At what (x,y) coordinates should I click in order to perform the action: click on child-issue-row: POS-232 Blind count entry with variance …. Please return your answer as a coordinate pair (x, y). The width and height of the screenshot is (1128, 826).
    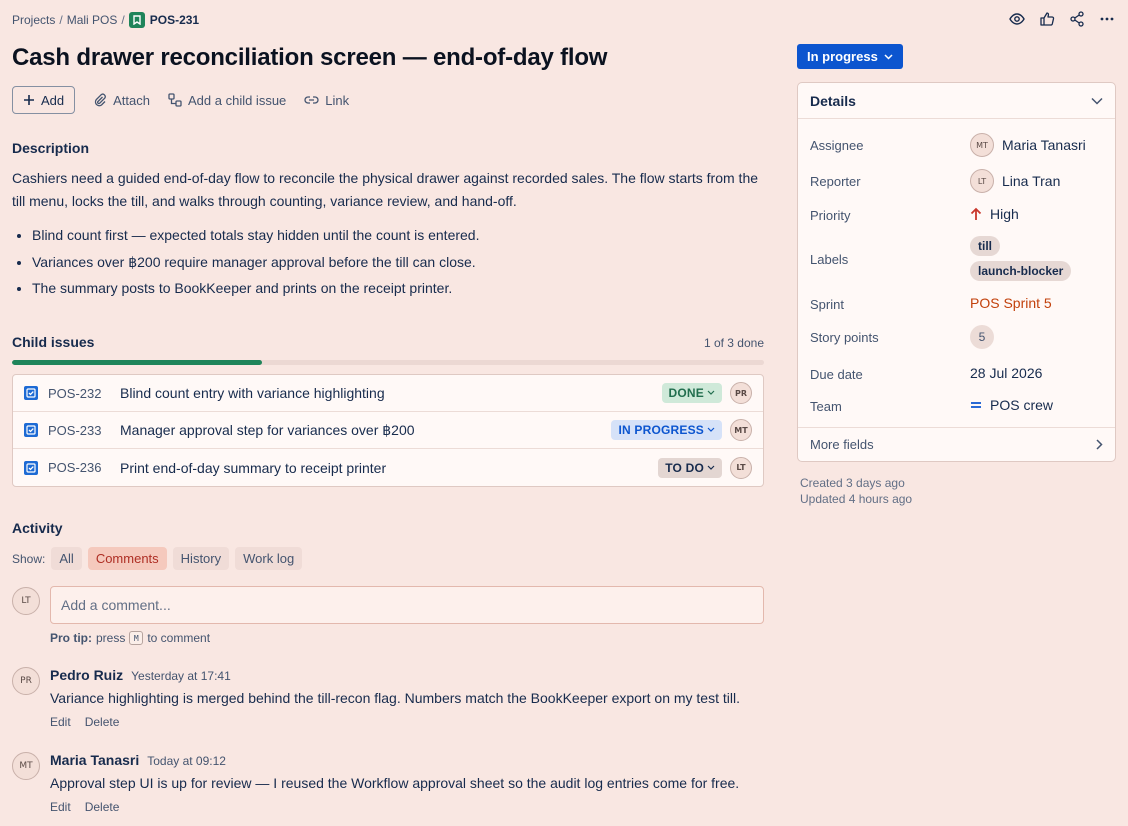
    Looking at the image, I should click on (388, 393).